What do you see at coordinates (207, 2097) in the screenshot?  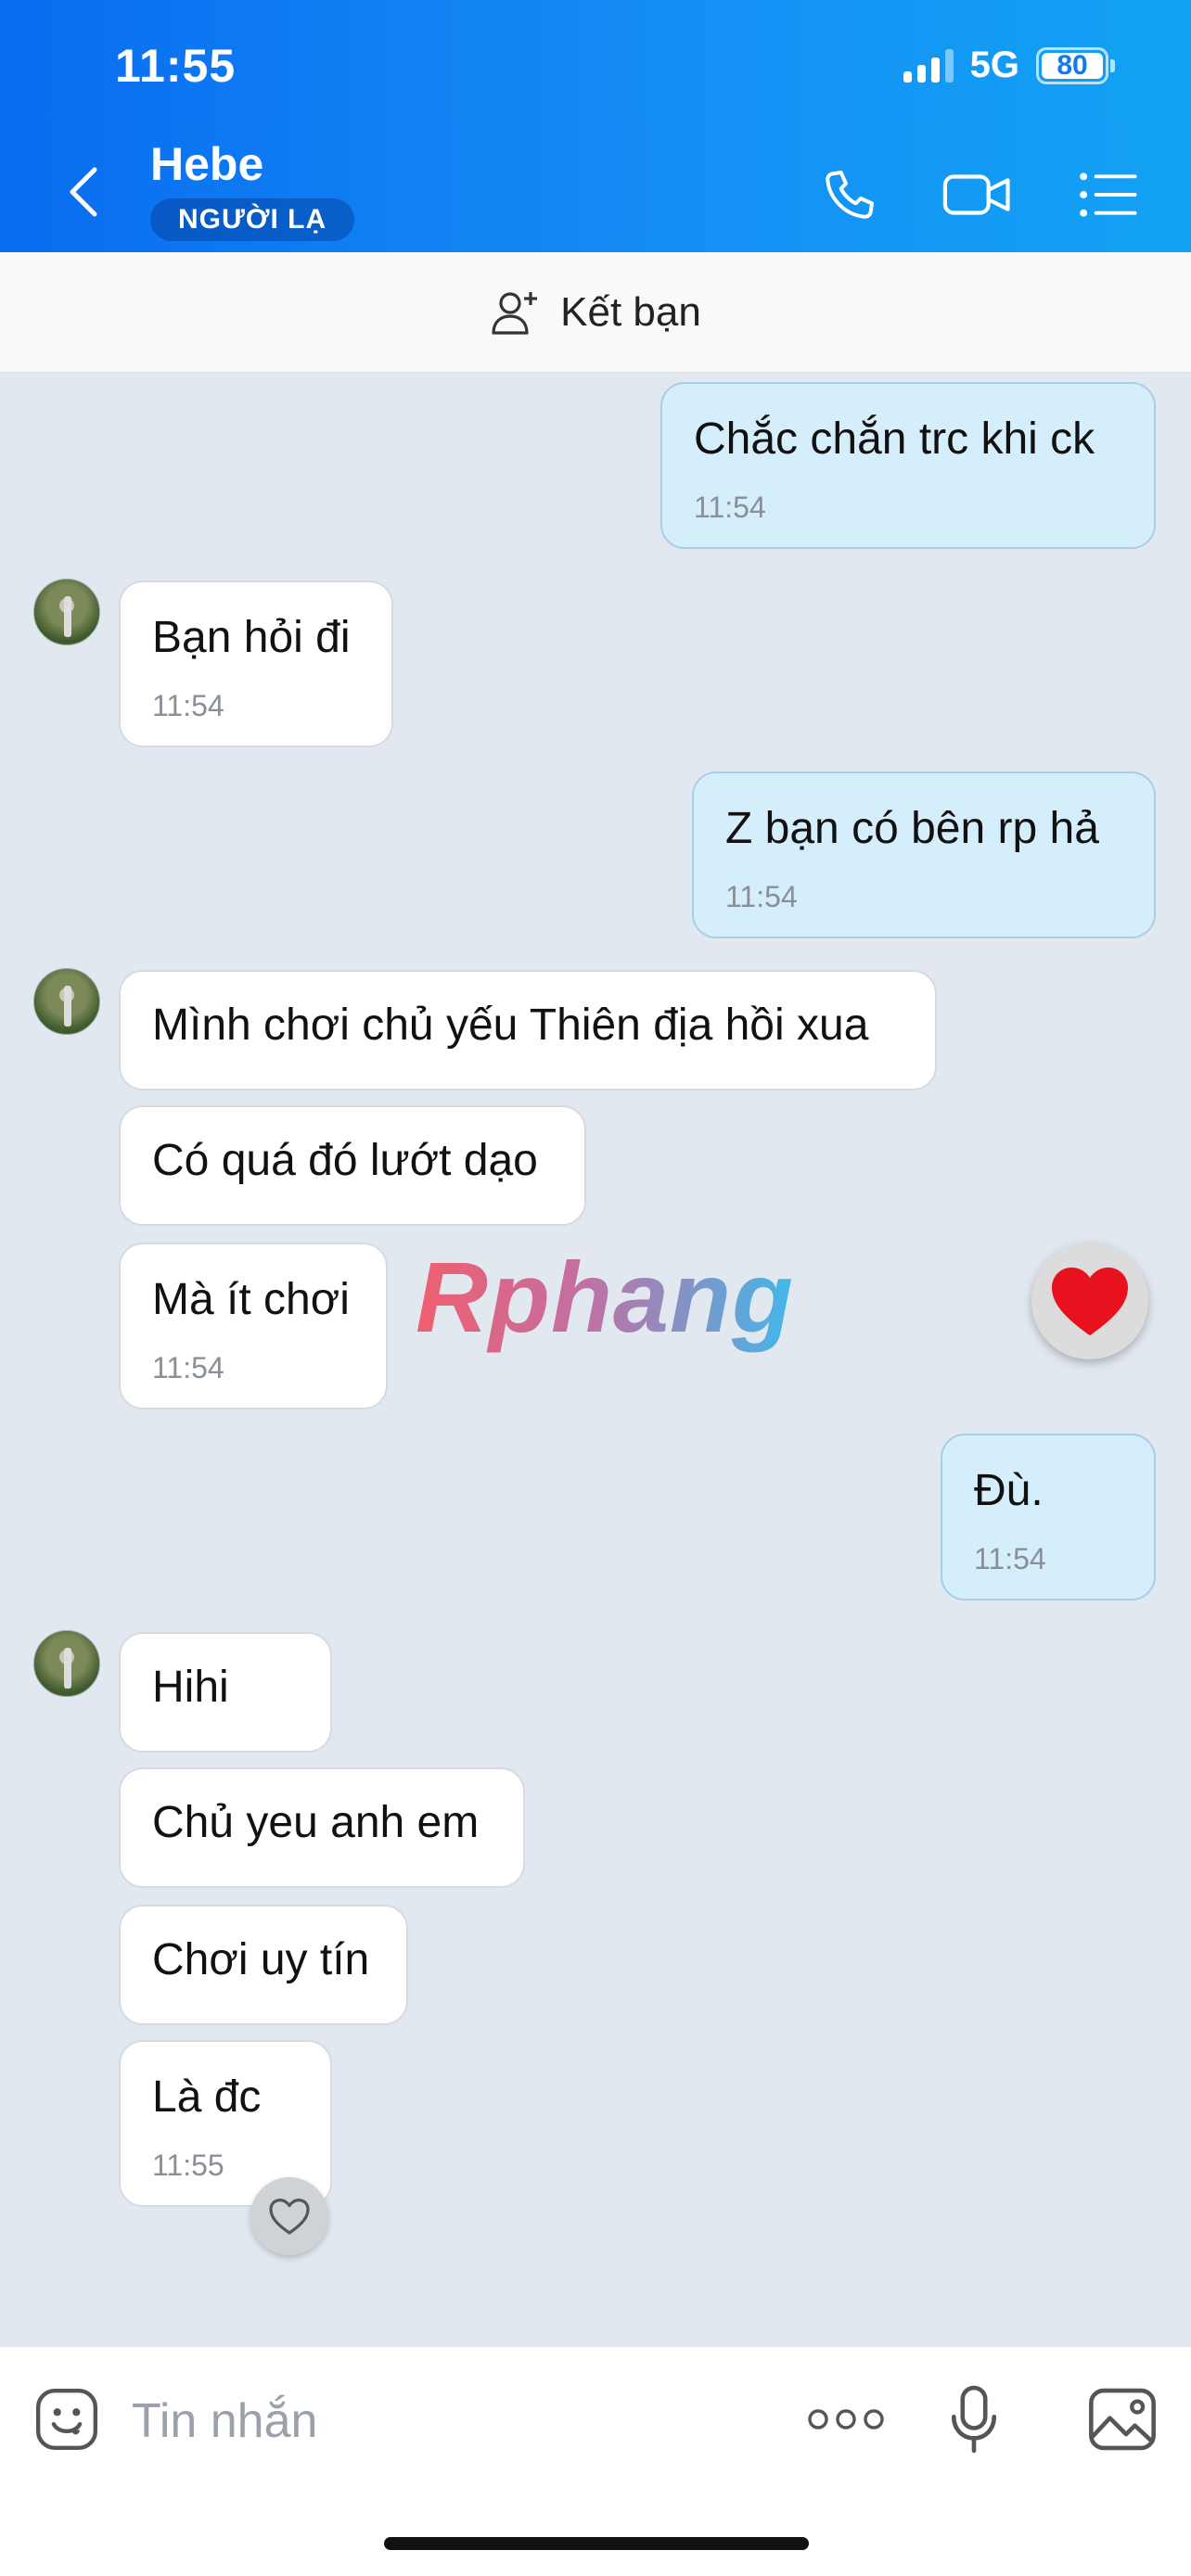 I see `message-text: Là đc` at bounding box center [207, 2097].